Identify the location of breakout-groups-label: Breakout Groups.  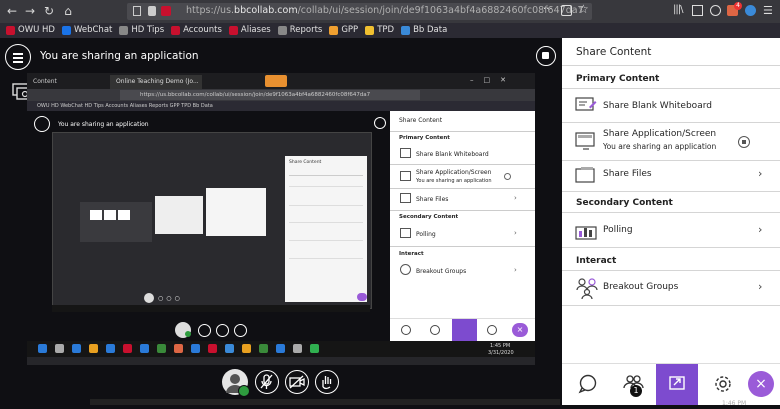
(641, 287).